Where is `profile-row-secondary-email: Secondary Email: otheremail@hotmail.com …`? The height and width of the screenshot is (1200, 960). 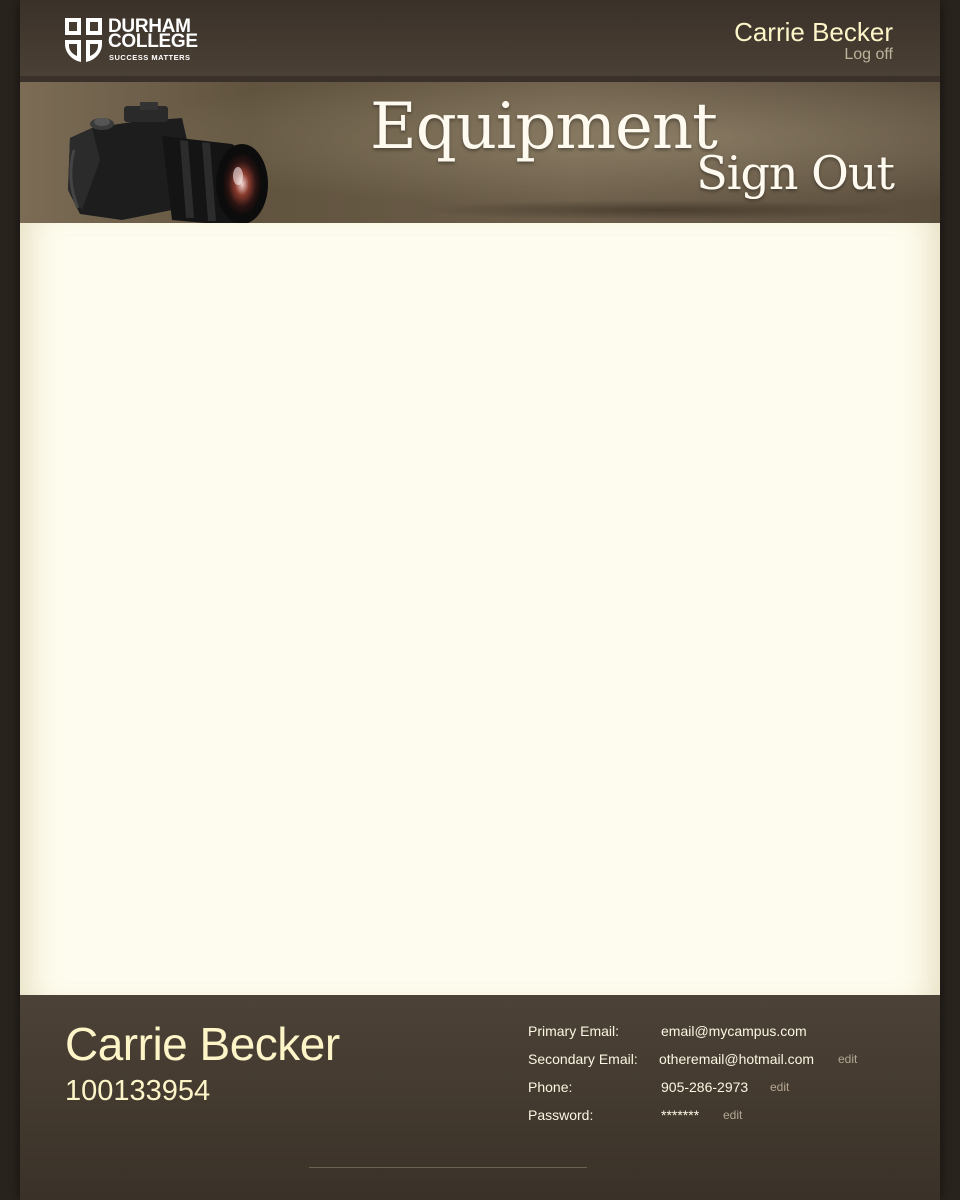
profile-row-secondary-email: Secondary Email: otheremail@hotmail.com … is located at coordinates (718, 1061).